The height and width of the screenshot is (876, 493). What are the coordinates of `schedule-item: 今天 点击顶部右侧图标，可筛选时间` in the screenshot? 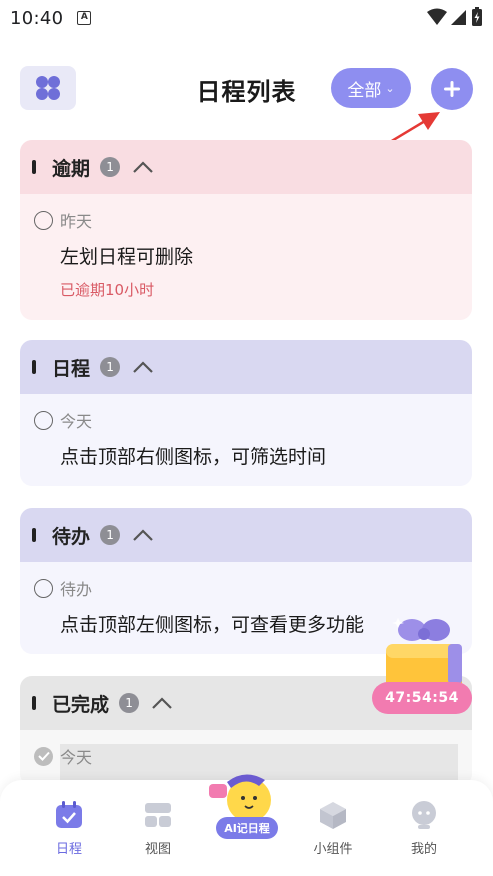 It's located at (246, 431).